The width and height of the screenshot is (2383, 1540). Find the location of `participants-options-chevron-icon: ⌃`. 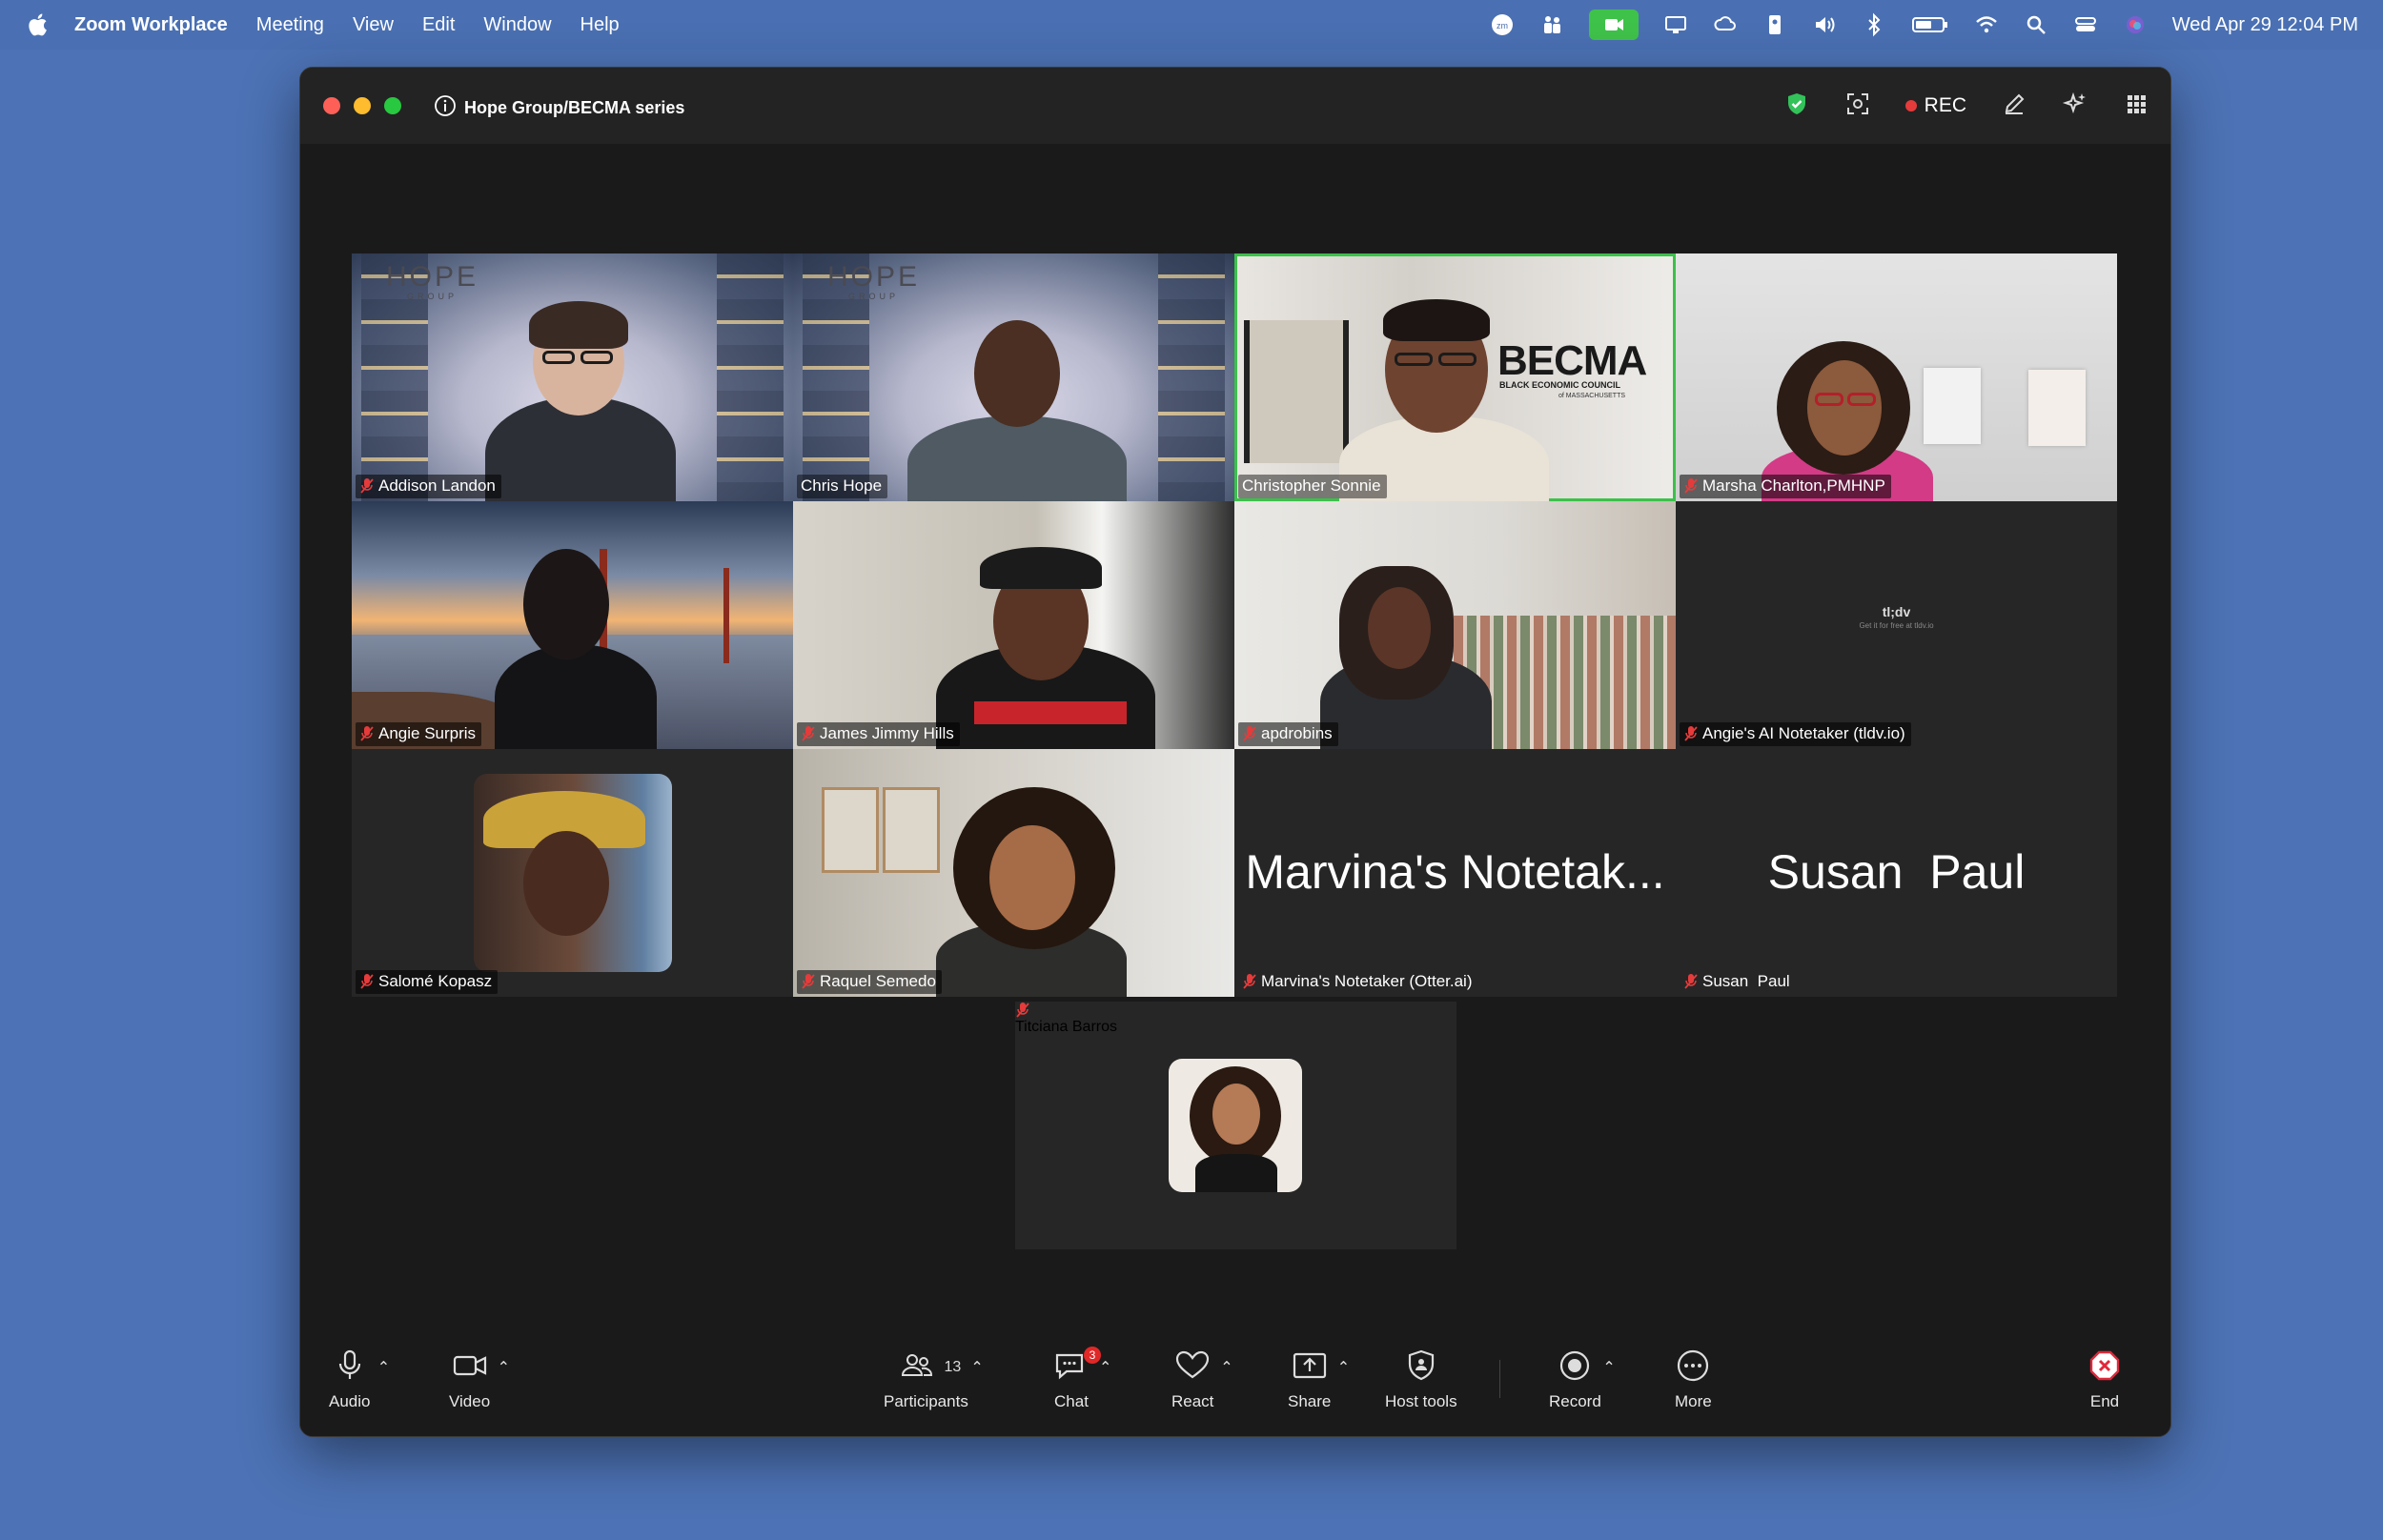

participants-options-chevron-icon: ⌃ is located at coordinates (977, 1367).